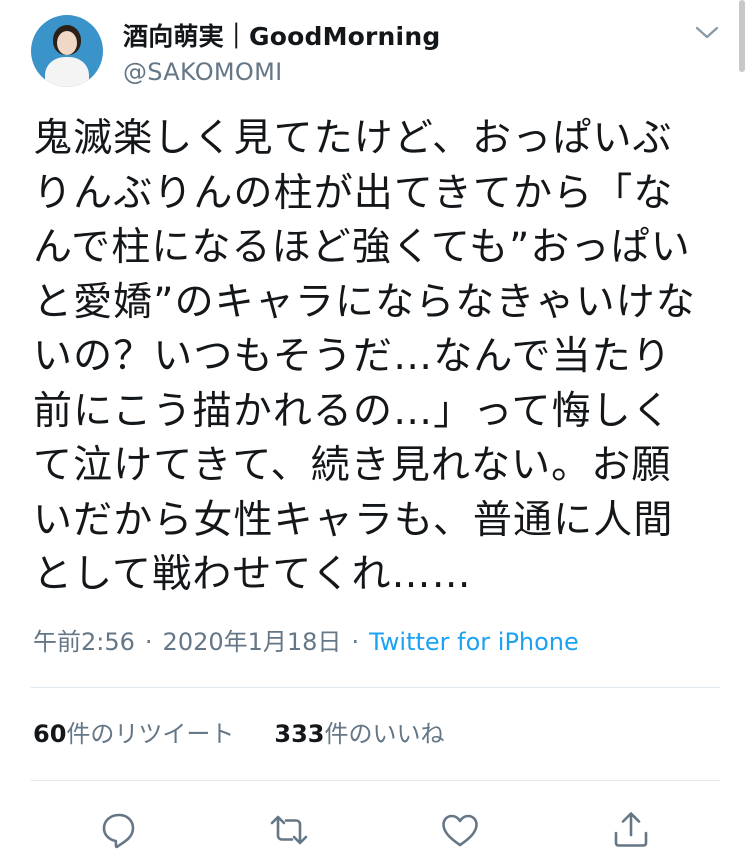  What do you see at coordinates (352, 356) in the screenshot?
I see `tweet-text-line: いの？いつもそうだ…なんで当たり` at bounding box center [352, 356].